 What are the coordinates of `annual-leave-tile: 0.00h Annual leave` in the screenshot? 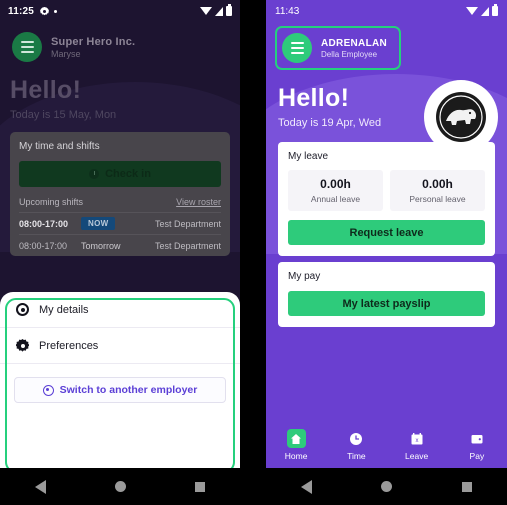 It's located at (335, 190).